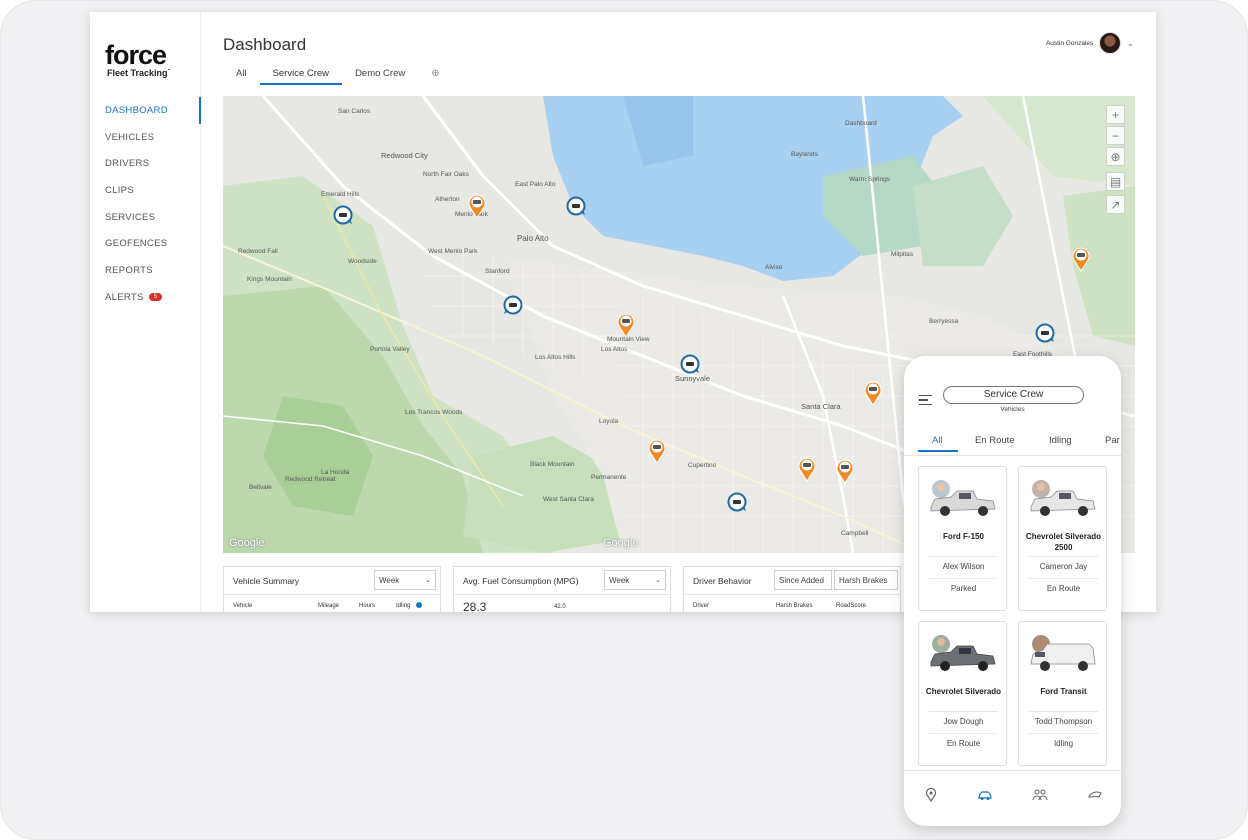 Image resolution: width=1248 pixels, height=840 pixels. I want to click on vehicle-status: Idling, so click(1063, 743).